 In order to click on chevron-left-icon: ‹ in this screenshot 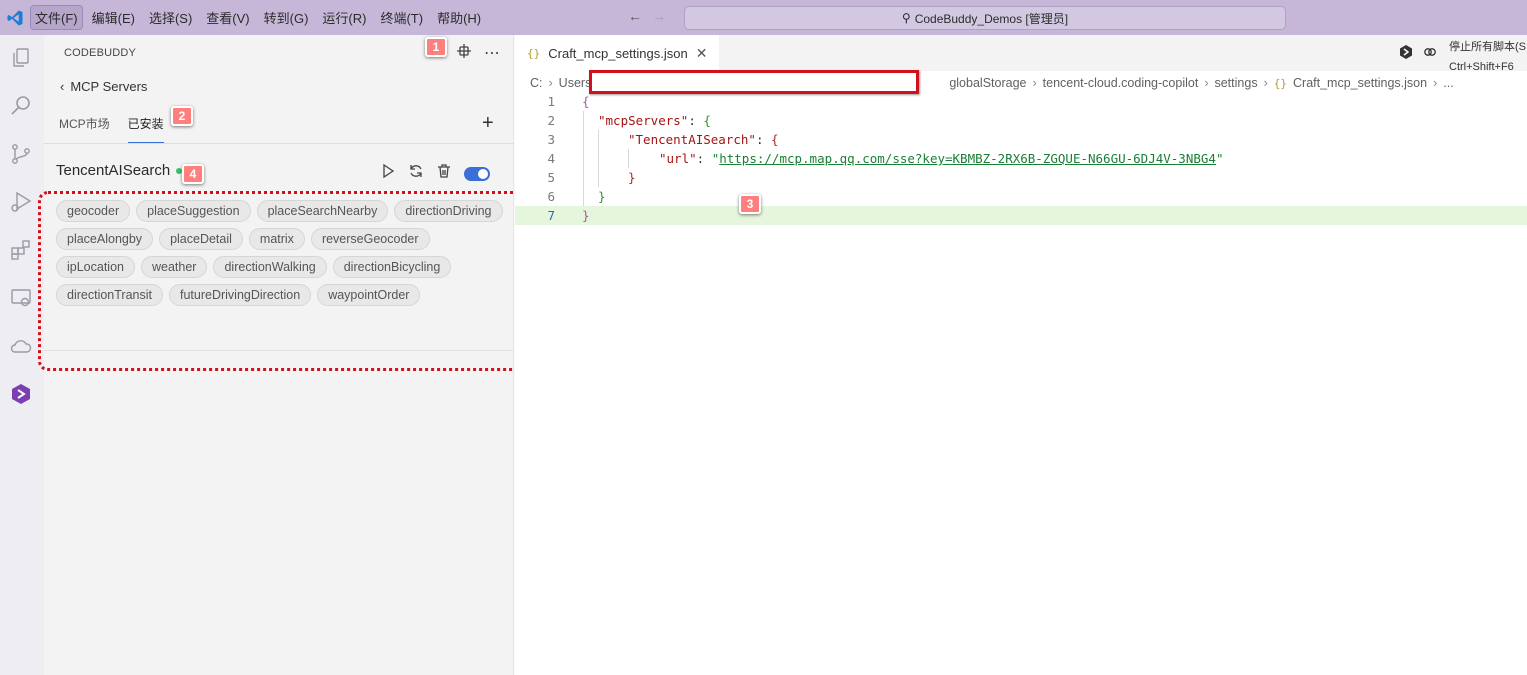, I will do `click(62, 86)`.